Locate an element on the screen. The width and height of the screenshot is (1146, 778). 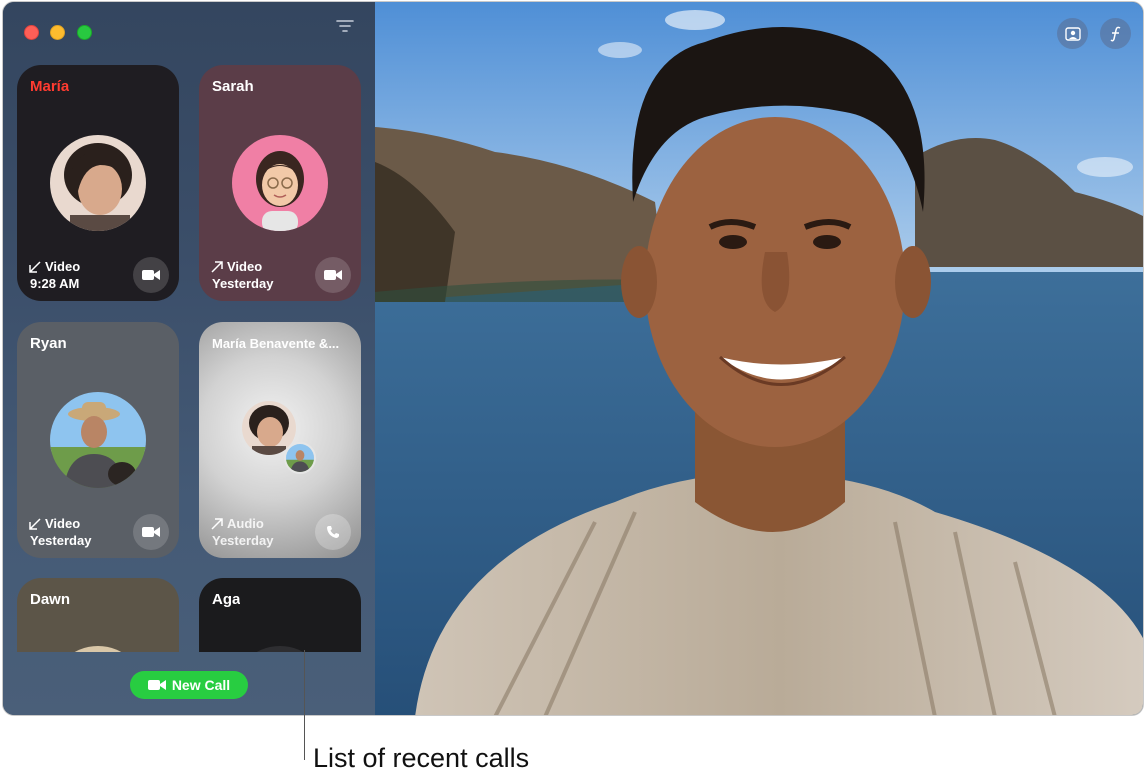
phone-icon is located at coordinates (333, 532).